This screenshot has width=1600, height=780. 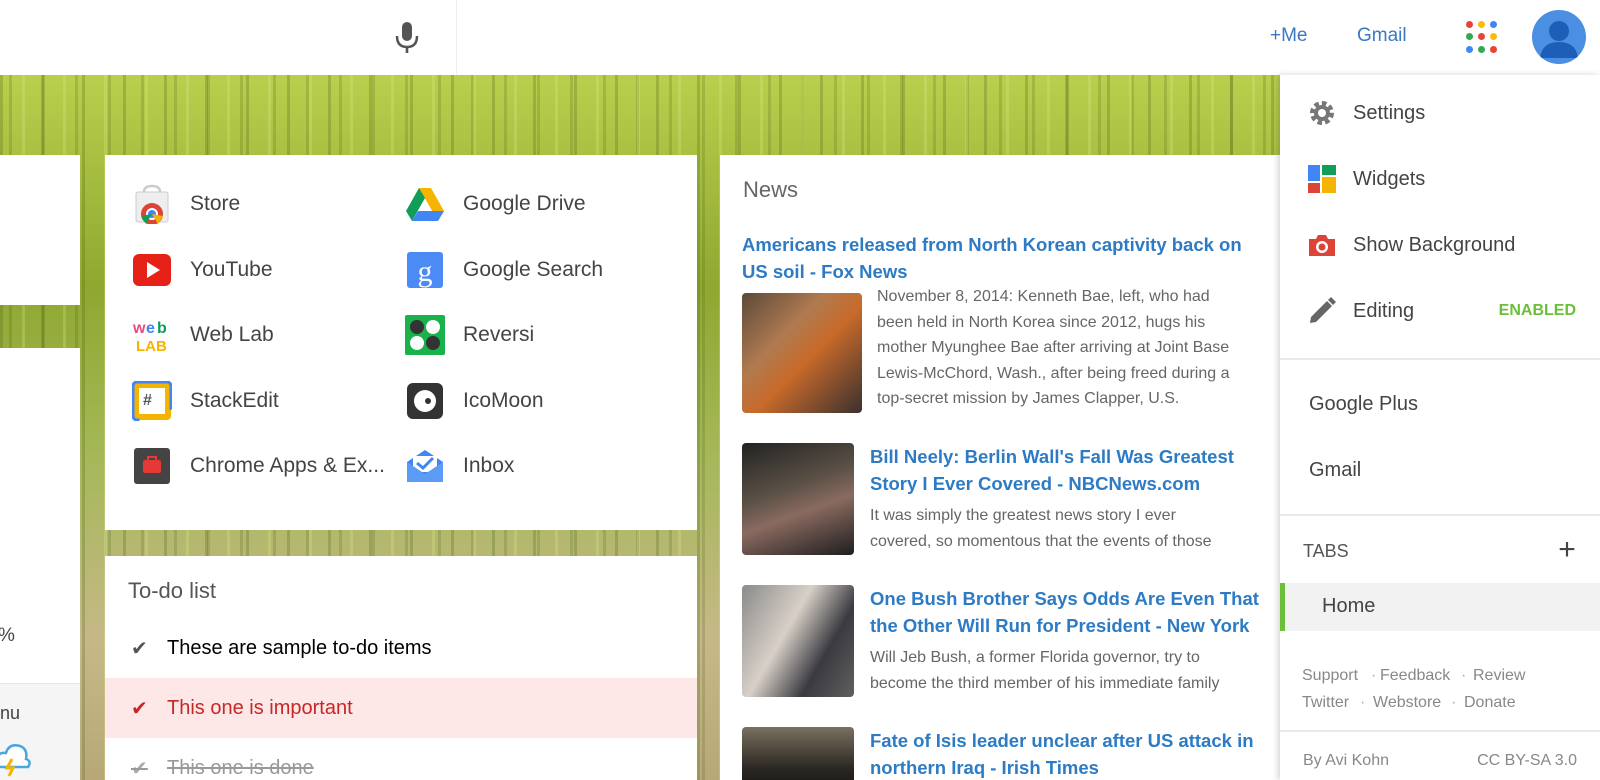 What do you see at coordinates (425, 466) in the screenshot?
I see `inbox-icon` at bounding box center [425, 466].